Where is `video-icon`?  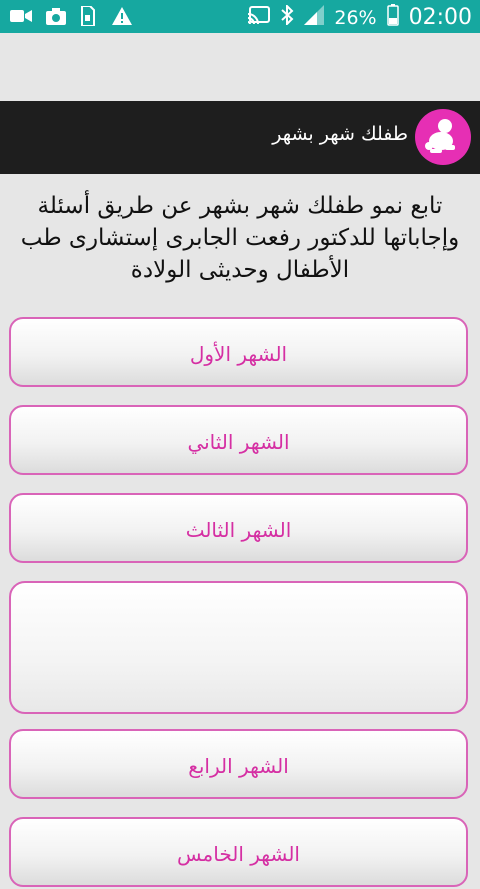 video-icon is located at coordinates (21, 19).